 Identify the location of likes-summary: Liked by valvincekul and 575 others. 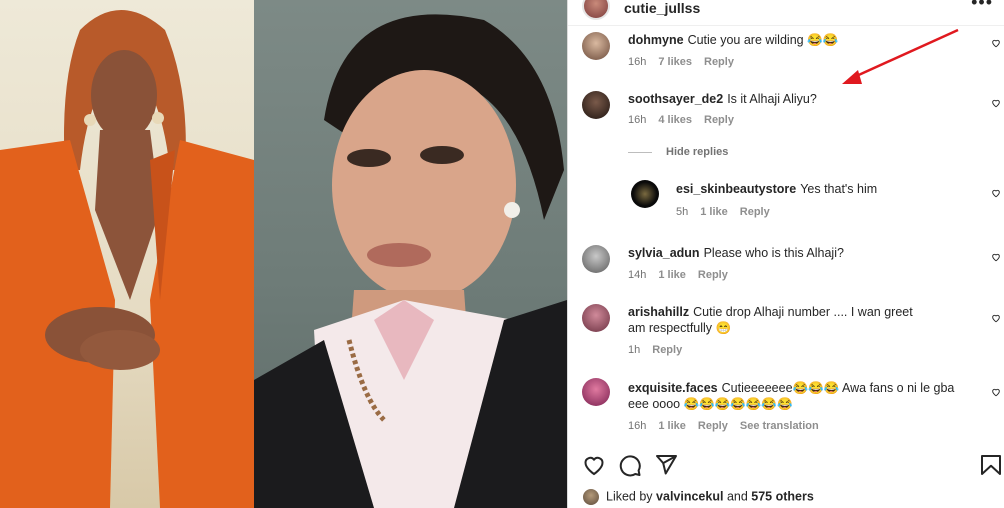
(698, 497).